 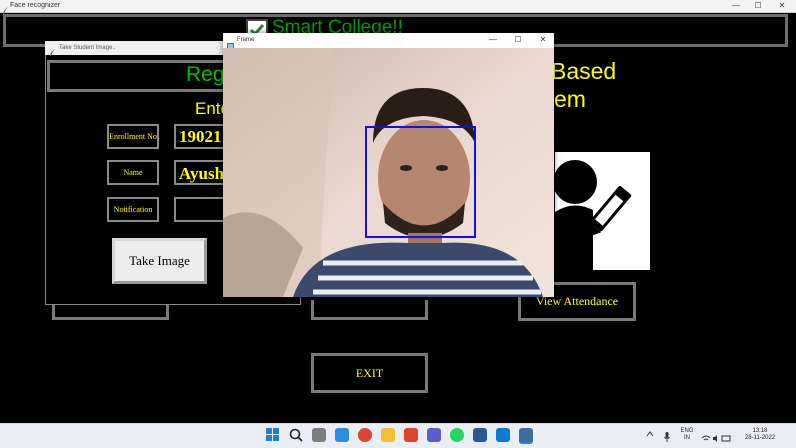 I want to click on clock-date: 28-11-2022, so click(x=760, y=438).